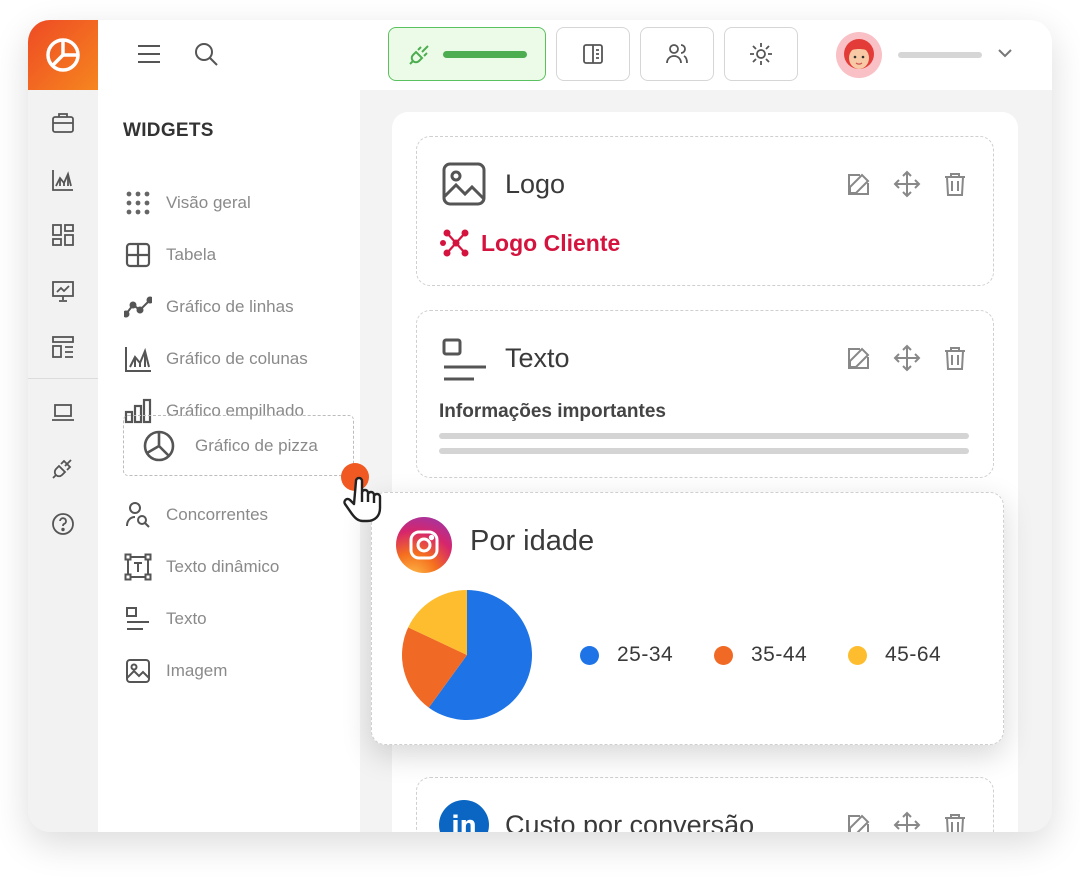 The image size is (1080, 881). I want to click on legend-item: 45-64, so click(894, 655).